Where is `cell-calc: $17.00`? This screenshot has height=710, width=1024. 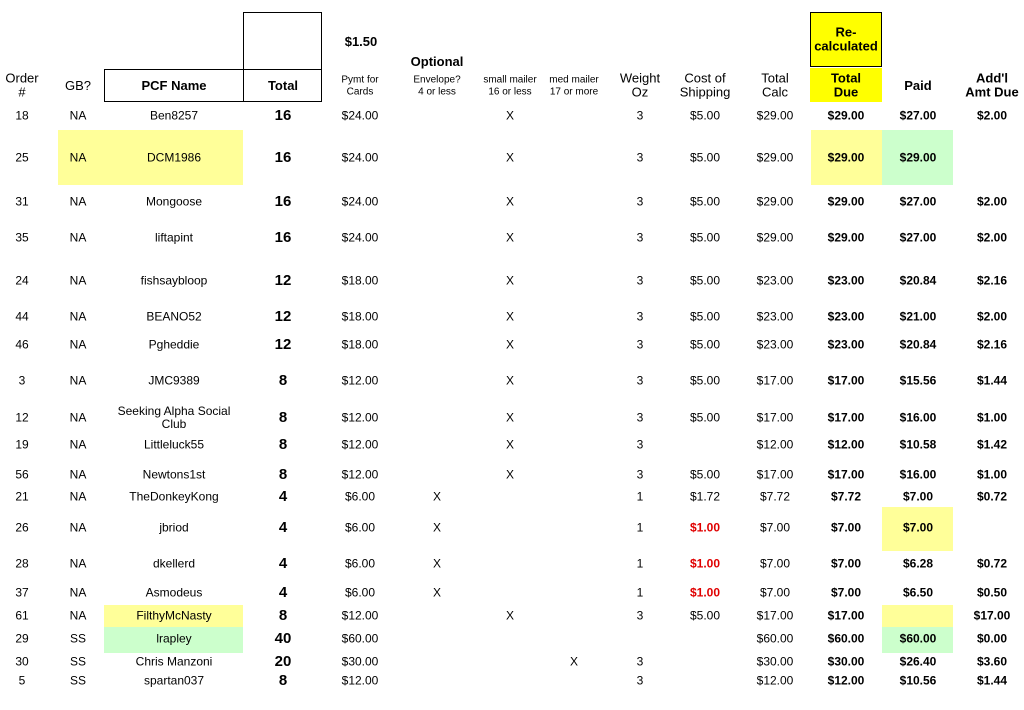
cell-calc: $17.00 is located at coordinates (775, 380).